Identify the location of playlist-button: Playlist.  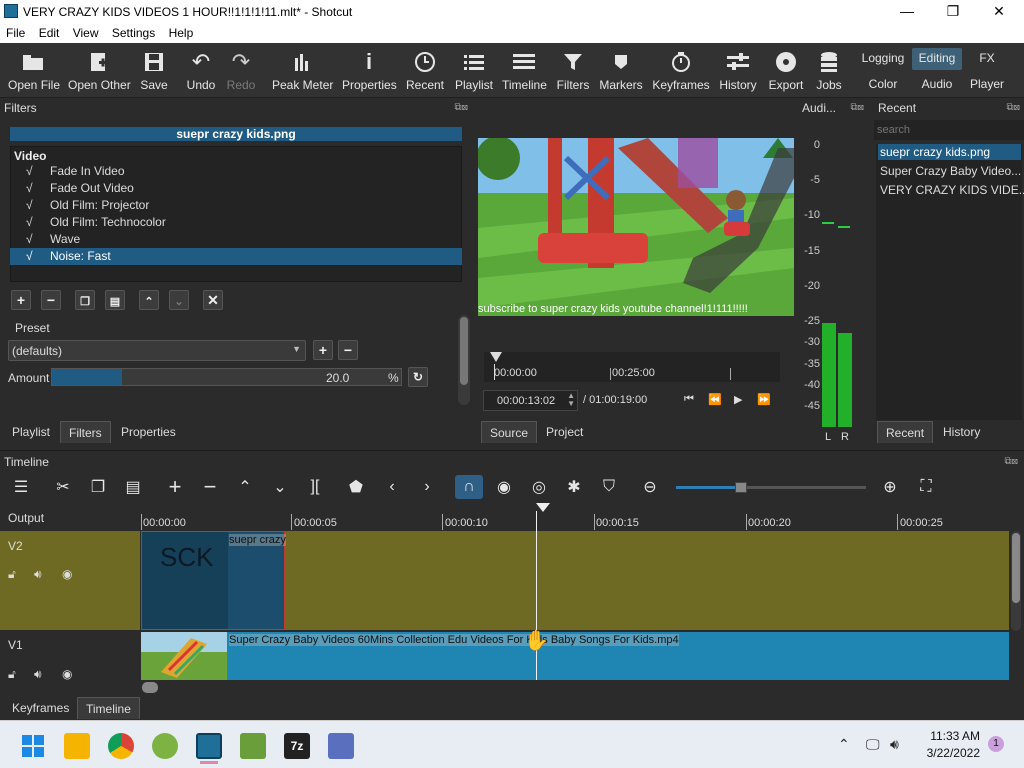
(474, 70).